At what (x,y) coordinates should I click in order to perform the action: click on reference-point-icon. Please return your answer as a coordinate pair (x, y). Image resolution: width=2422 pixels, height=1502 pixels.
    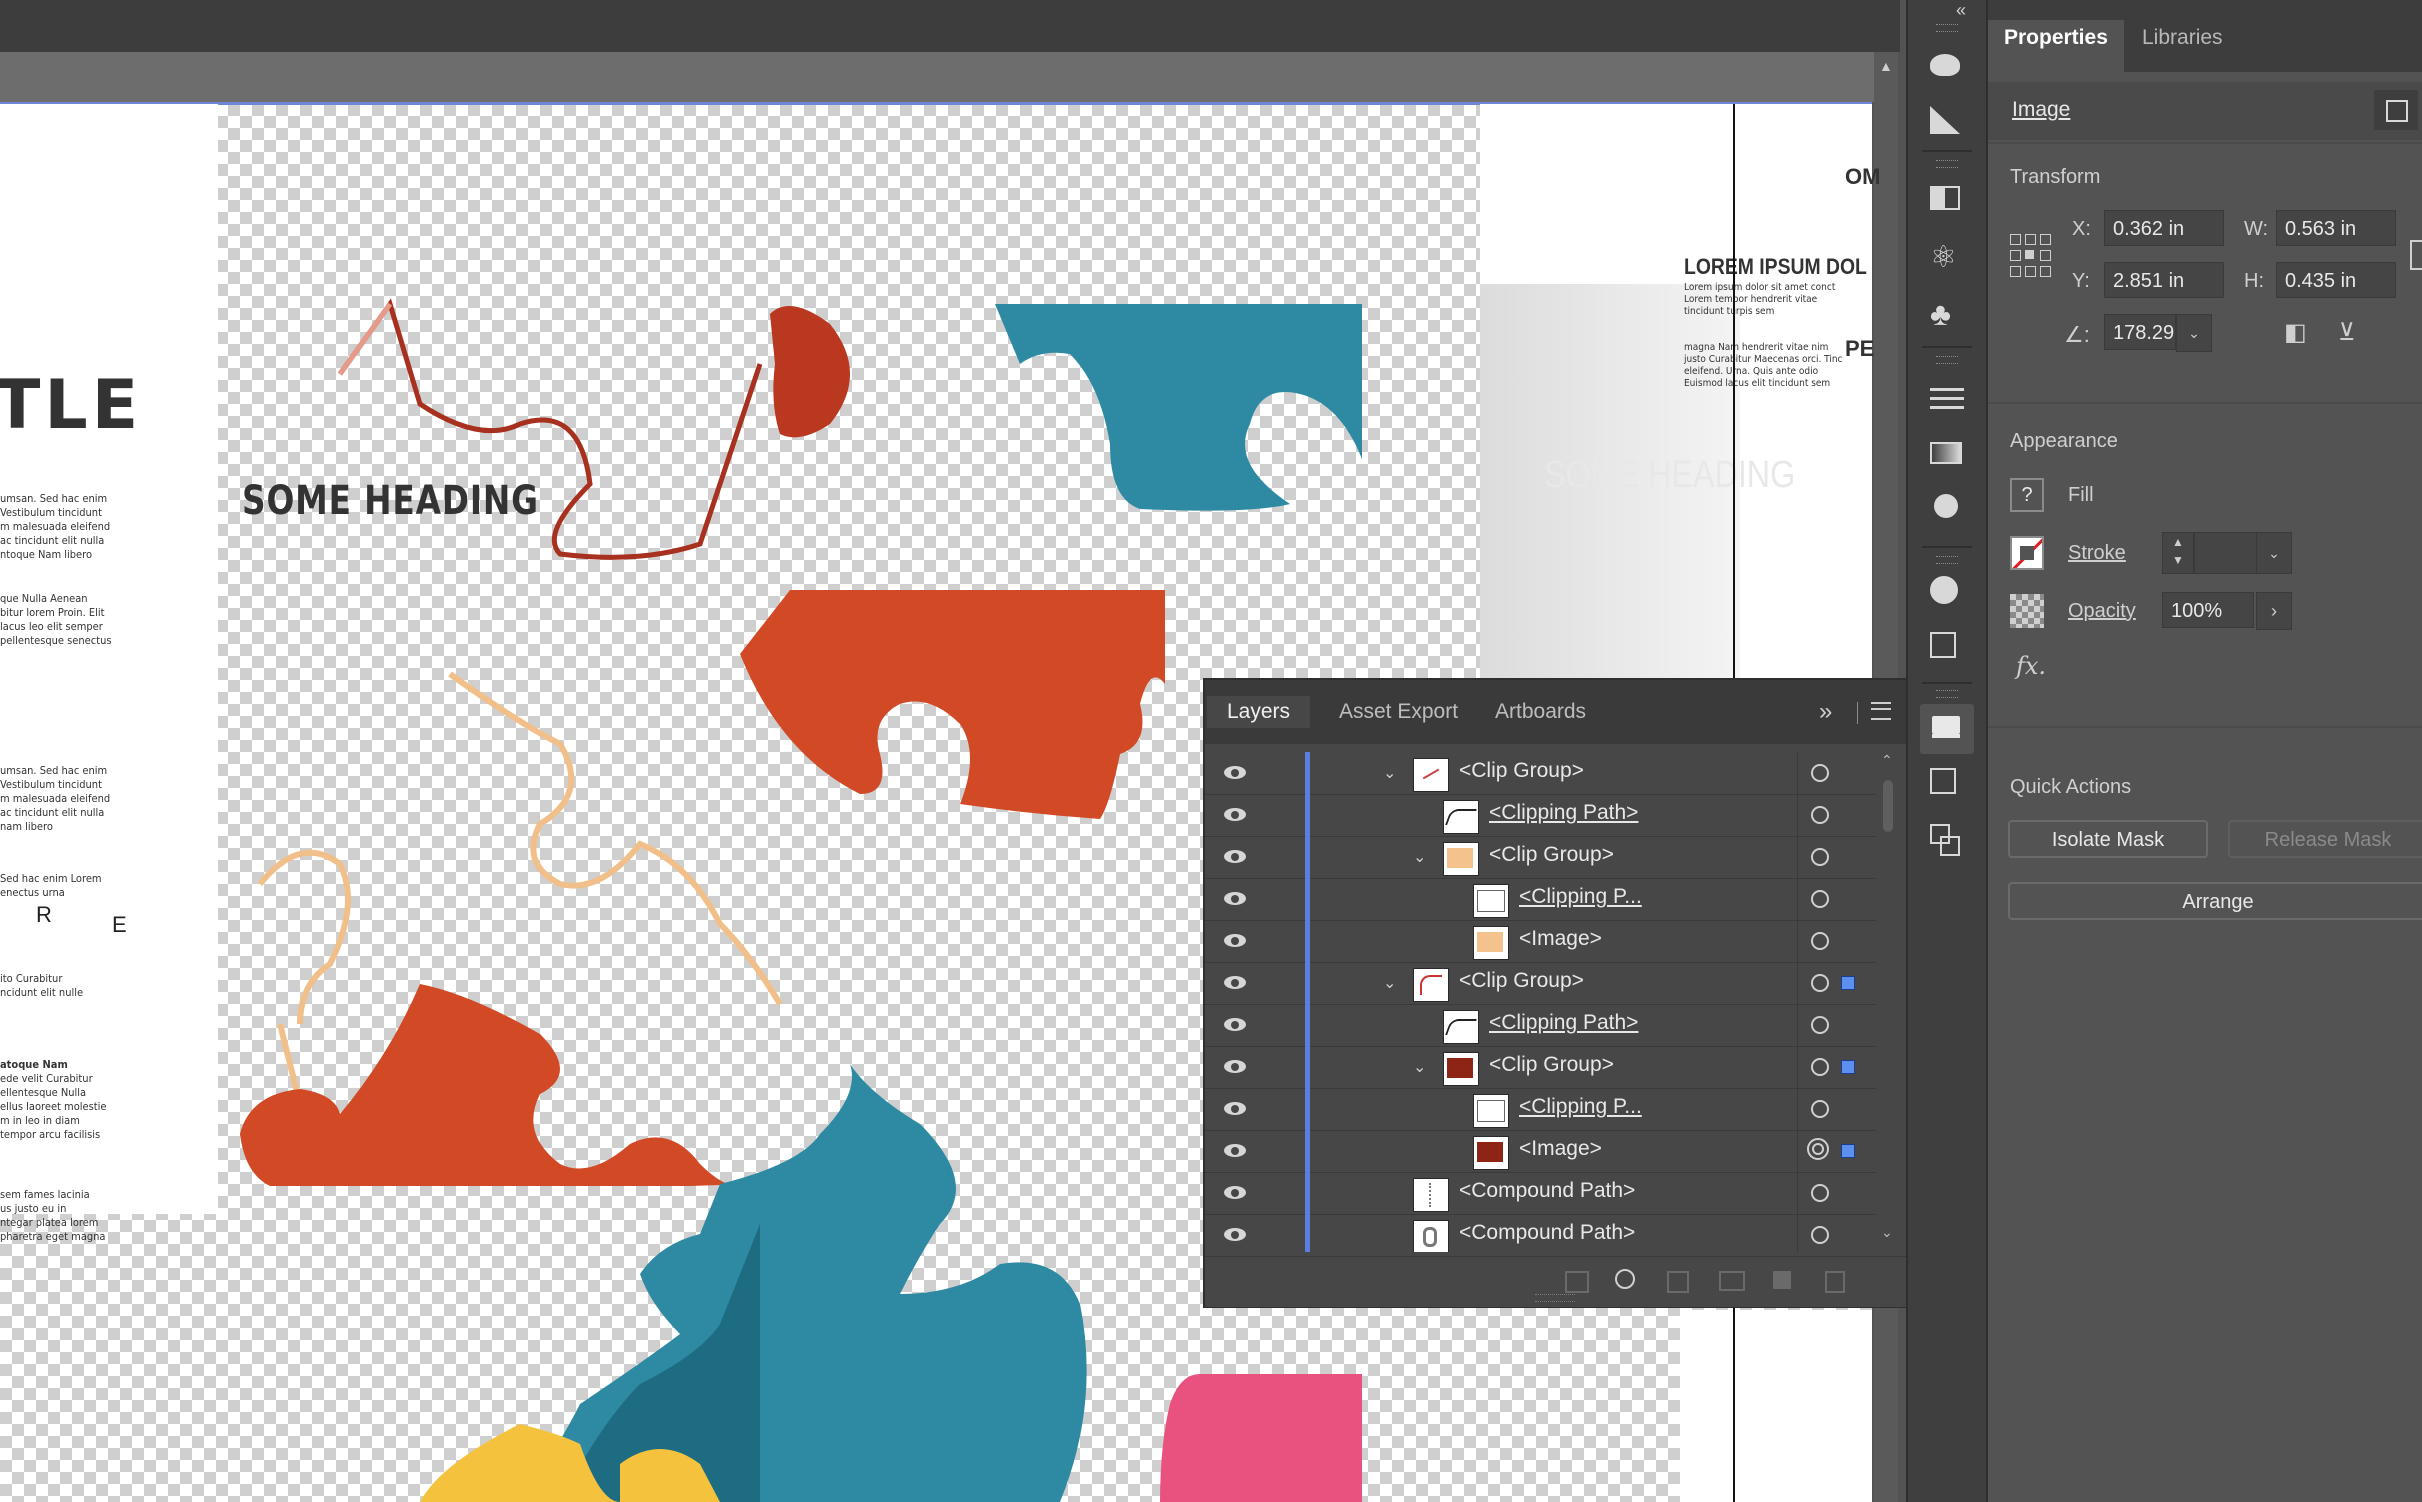
    Looking at the image, I should click on (2030, 255).